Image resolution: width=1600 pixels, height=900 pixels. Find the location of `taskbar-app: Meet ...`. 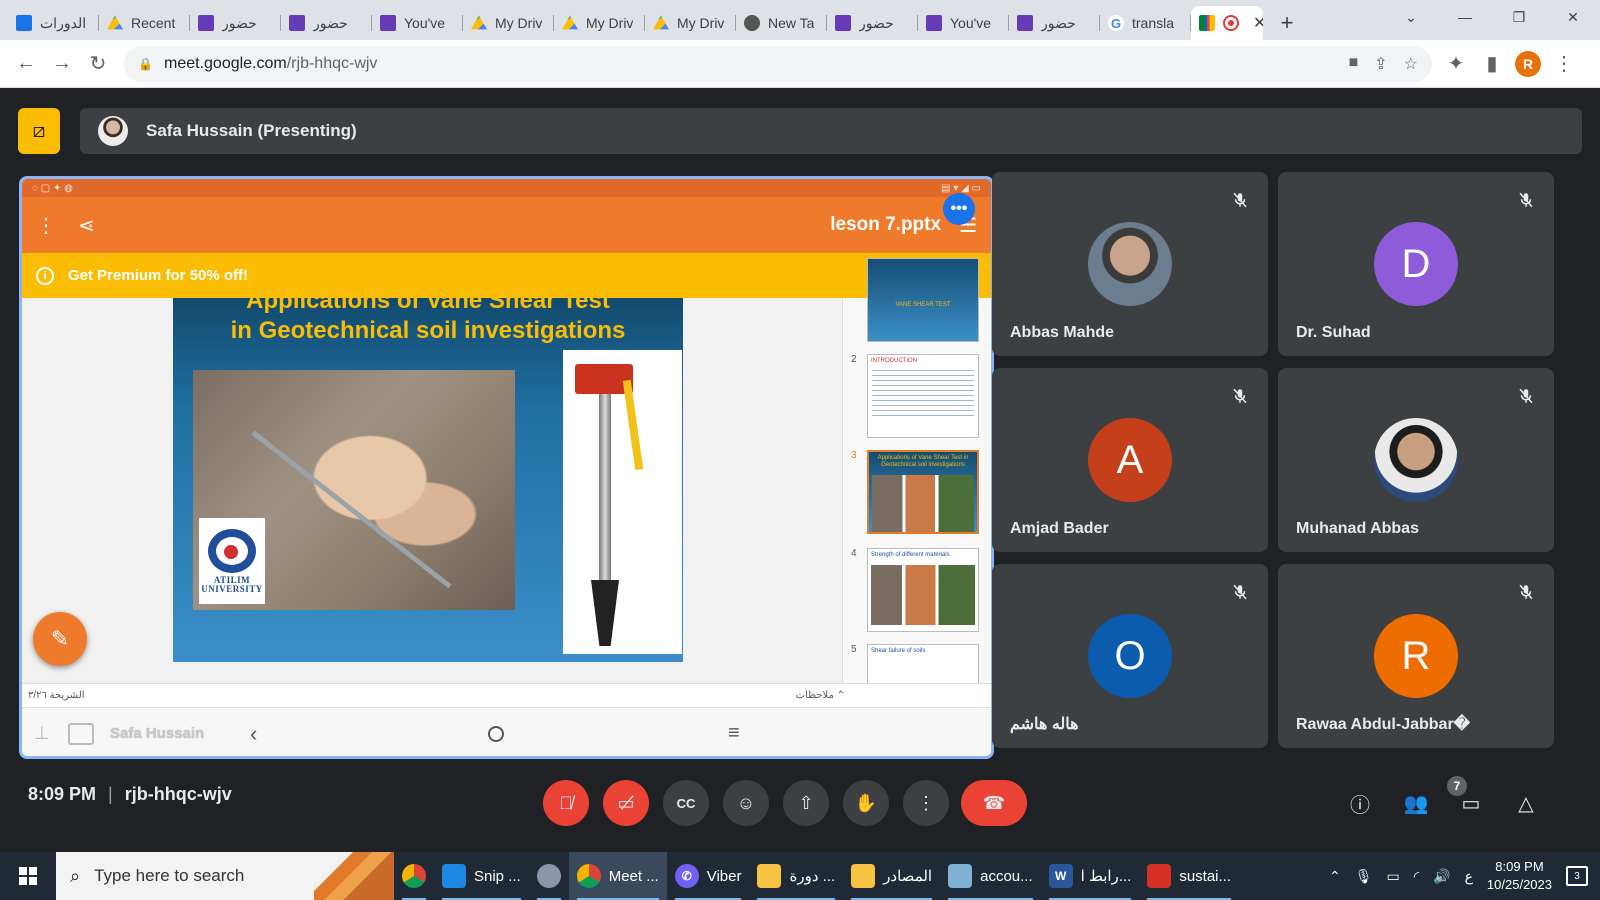

taskbar-app: Meet ... is located at coordinates (617, 876).